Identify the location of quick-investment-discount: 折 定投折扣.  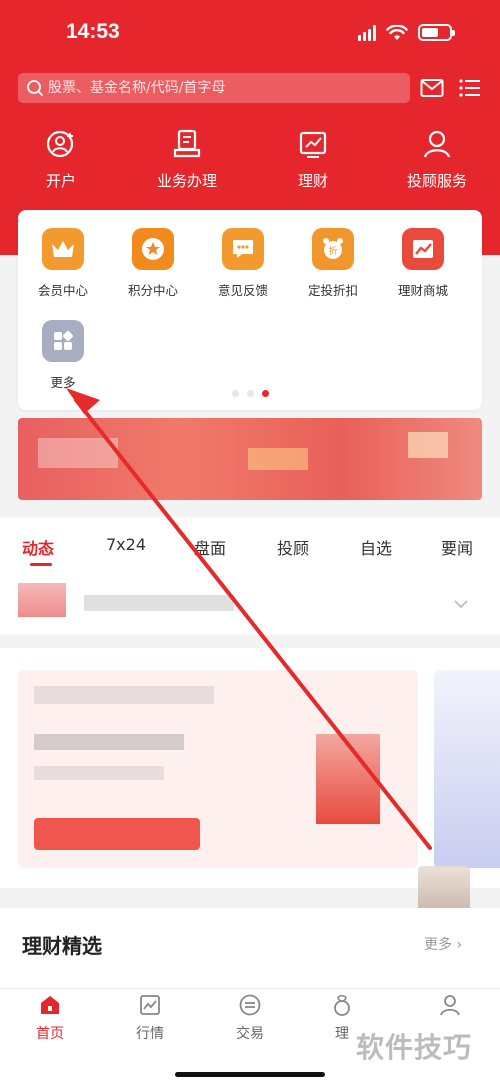
(333, 263).